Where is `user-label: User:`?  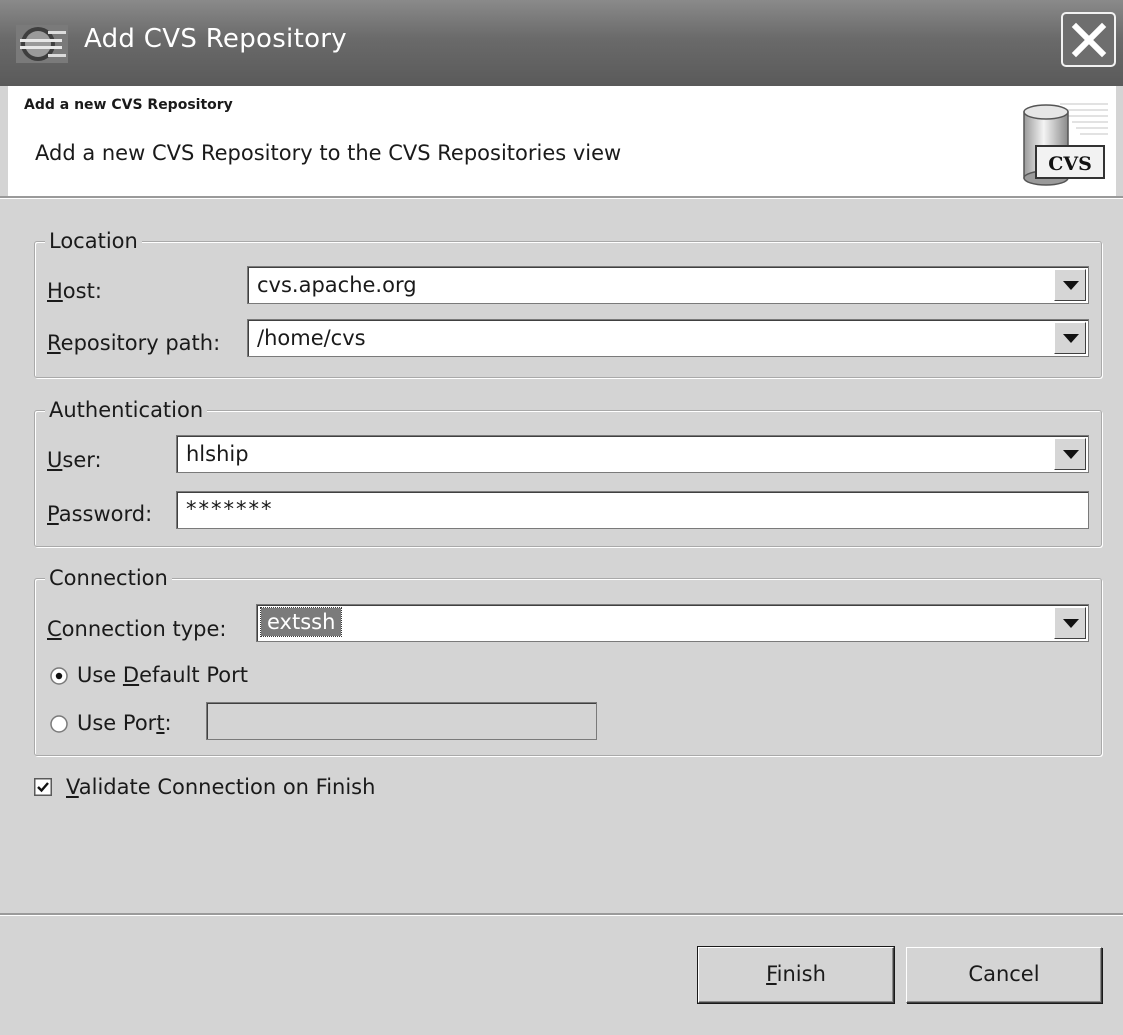
user-label: User: is located at coordinates (74, 460).